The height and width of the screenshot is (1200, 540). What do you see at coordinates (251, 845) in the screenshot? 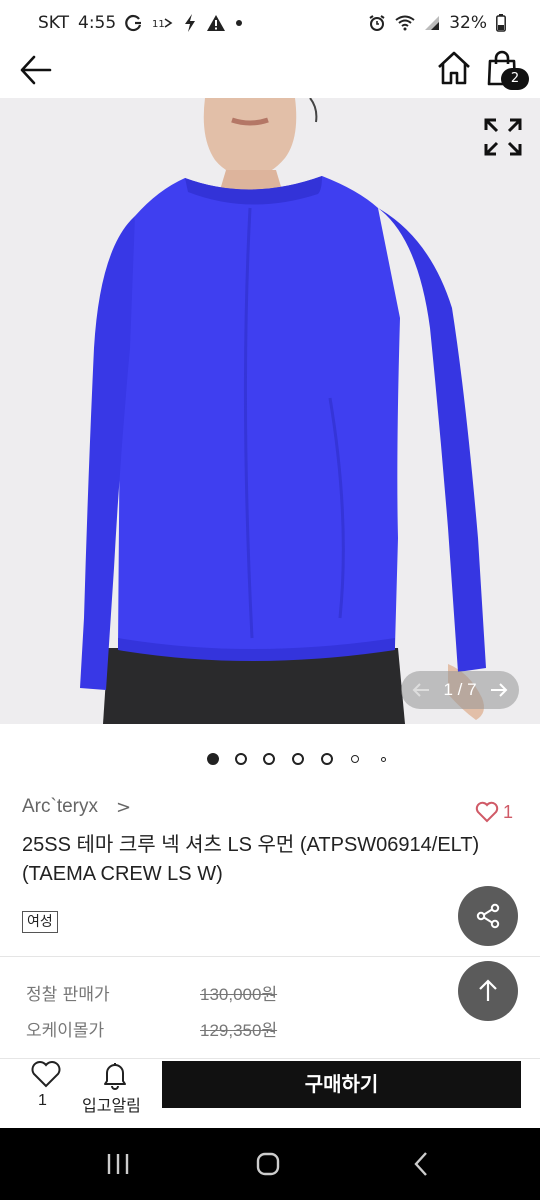
I see `product-title-line-1: 25SS 테마 크루 넥 셔츠 LS 우먼 (ATPSW06914/ELT)` at bounding box center [251, 845].